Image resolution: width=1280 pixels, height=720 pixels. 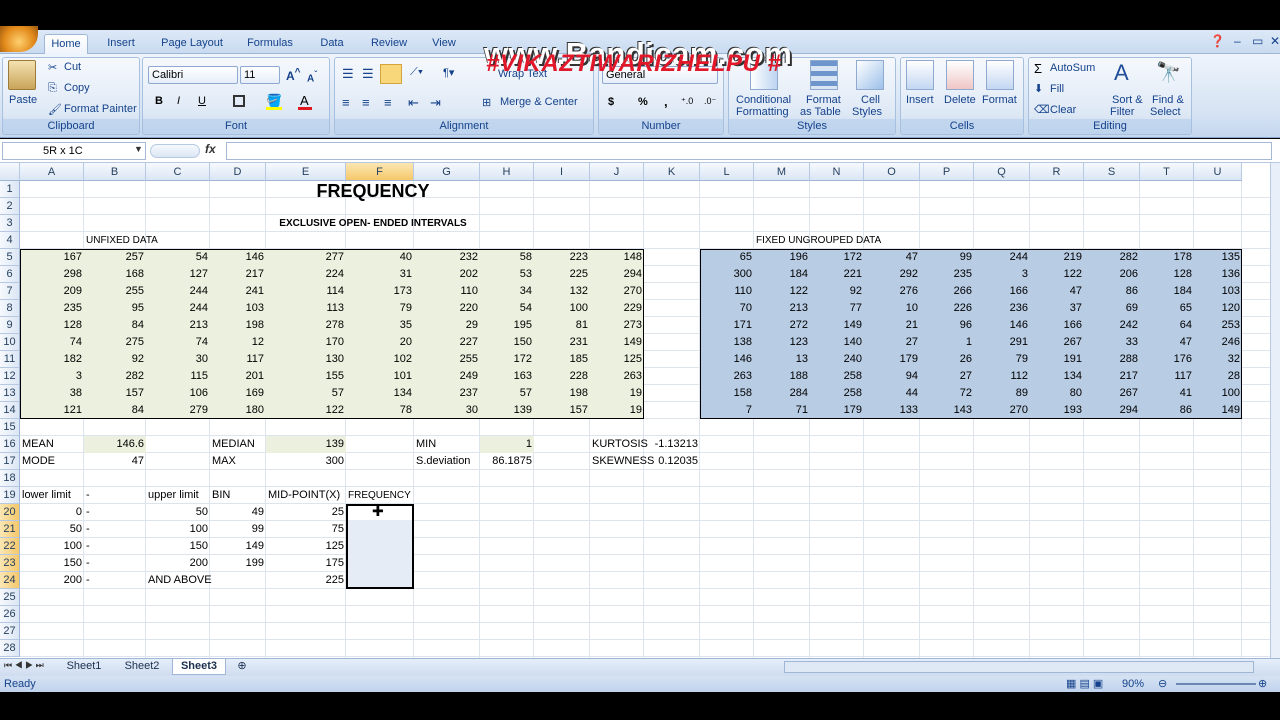 I want to click on unfixed-data-cell: 132, so click(x=562, y=291).